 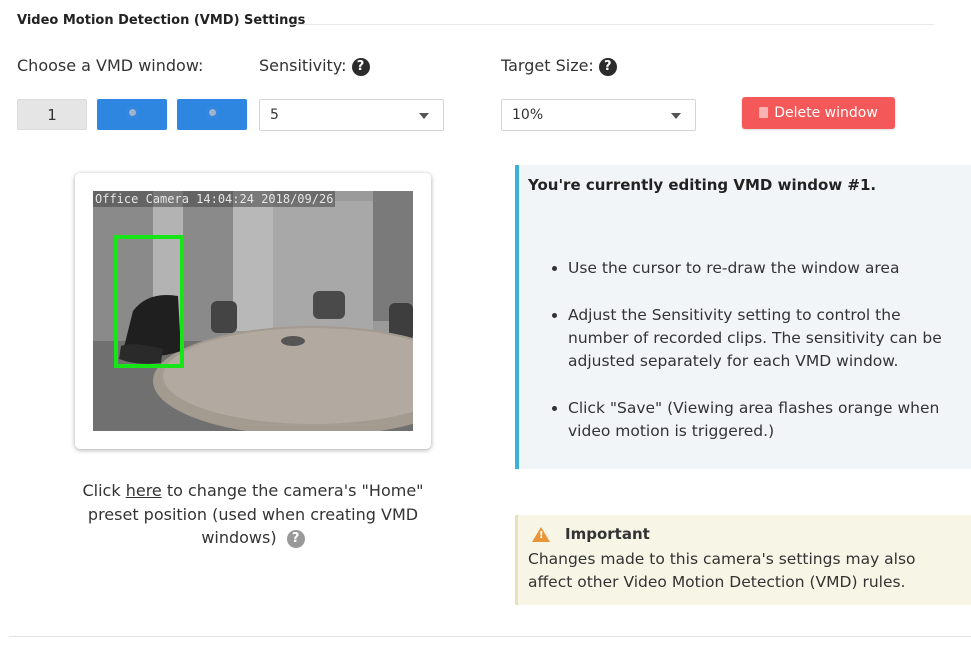 I want to click on important-title: Important, so click(x=607, y=534).